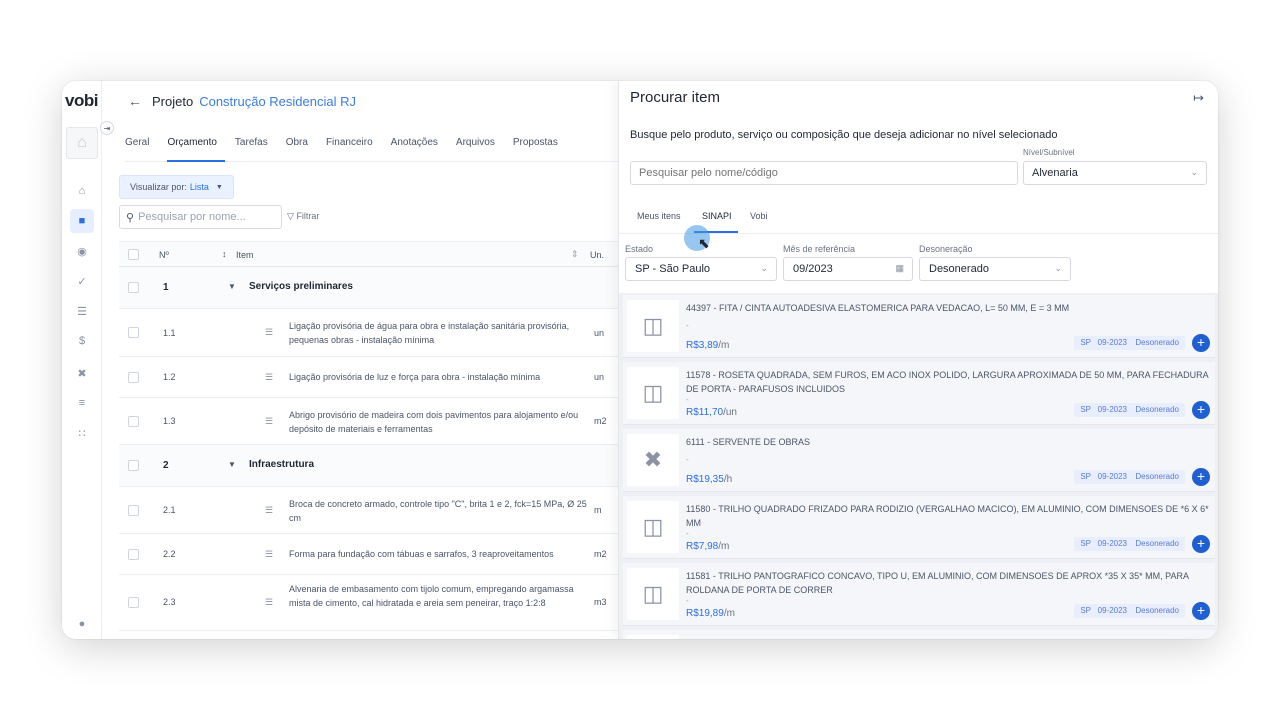 This screenshot has height=720, width=1280. I want to click on month-label: Mês de referência, so click(819, 249).